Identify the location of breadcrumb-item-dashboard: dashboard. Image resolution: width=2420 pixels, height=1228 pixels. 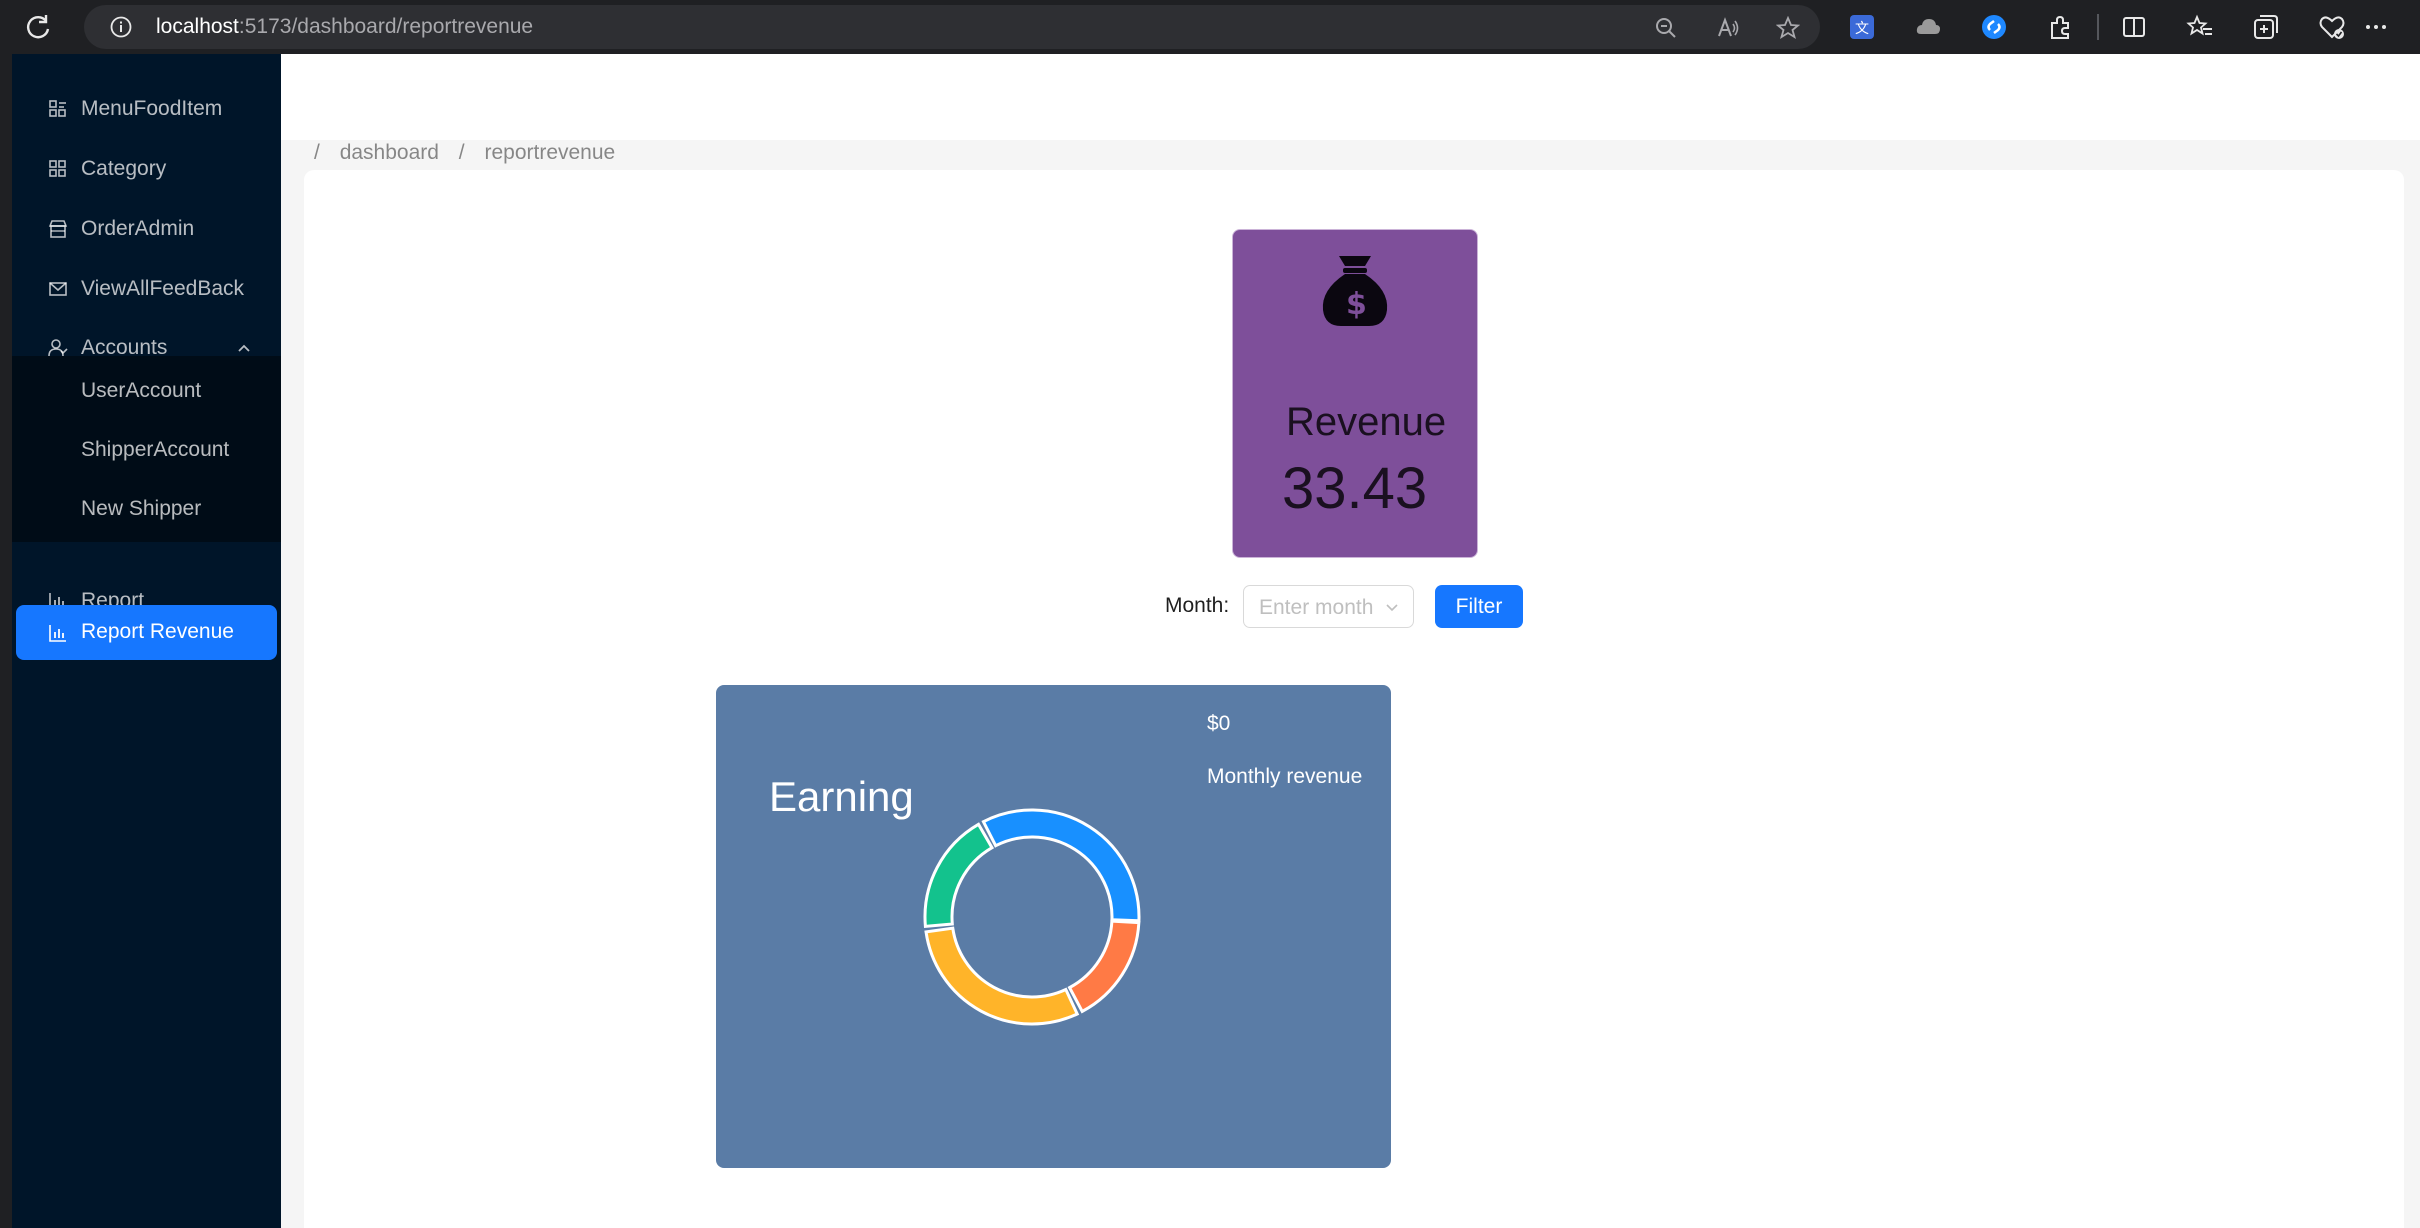
(389, 153).